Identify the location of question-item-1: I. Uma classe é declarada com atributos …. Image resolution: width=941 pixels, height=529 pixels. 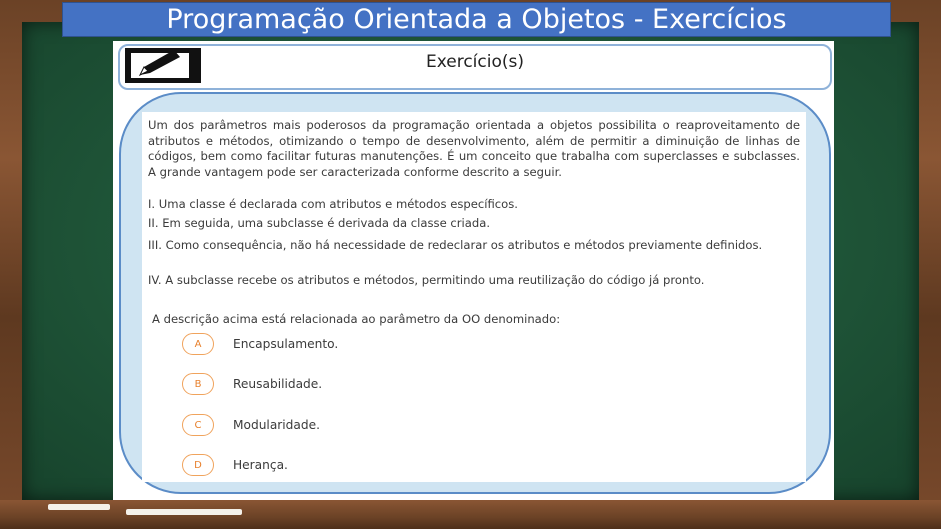
(333, 204).